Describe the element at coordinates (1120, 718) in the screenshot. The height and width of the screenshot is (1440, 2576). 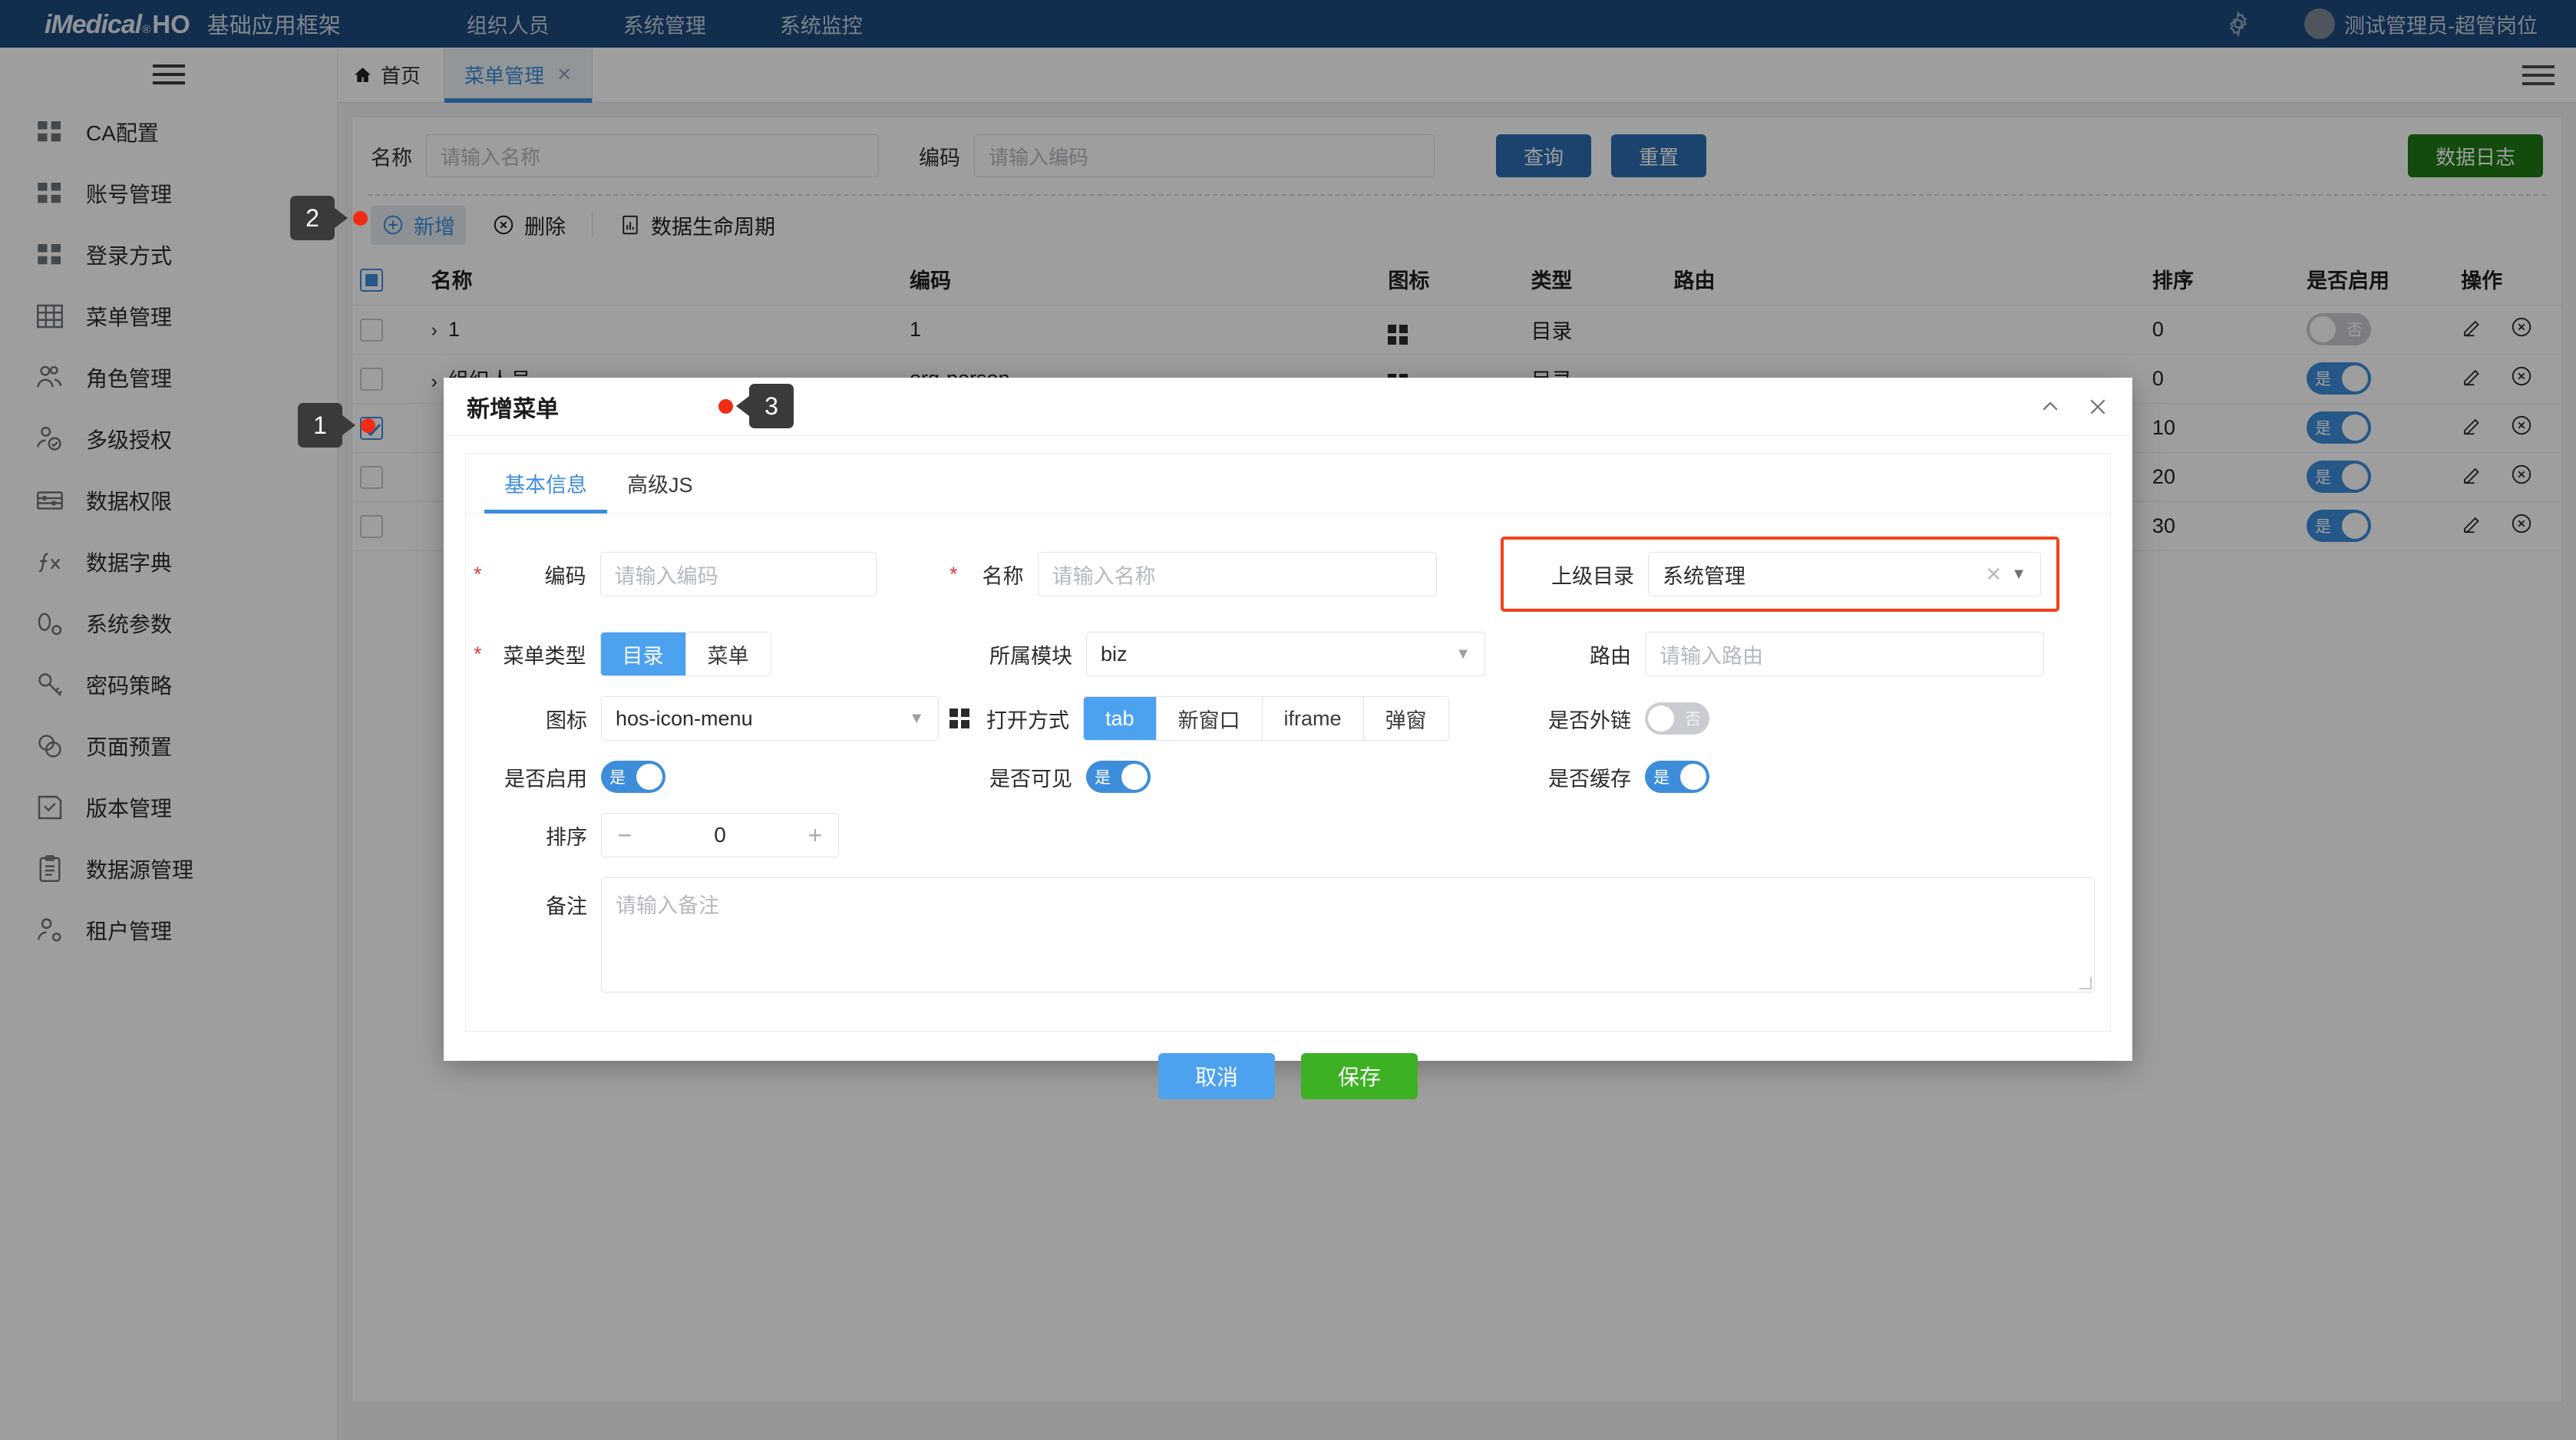
I see `opentype-option-tab: tab` at that location.